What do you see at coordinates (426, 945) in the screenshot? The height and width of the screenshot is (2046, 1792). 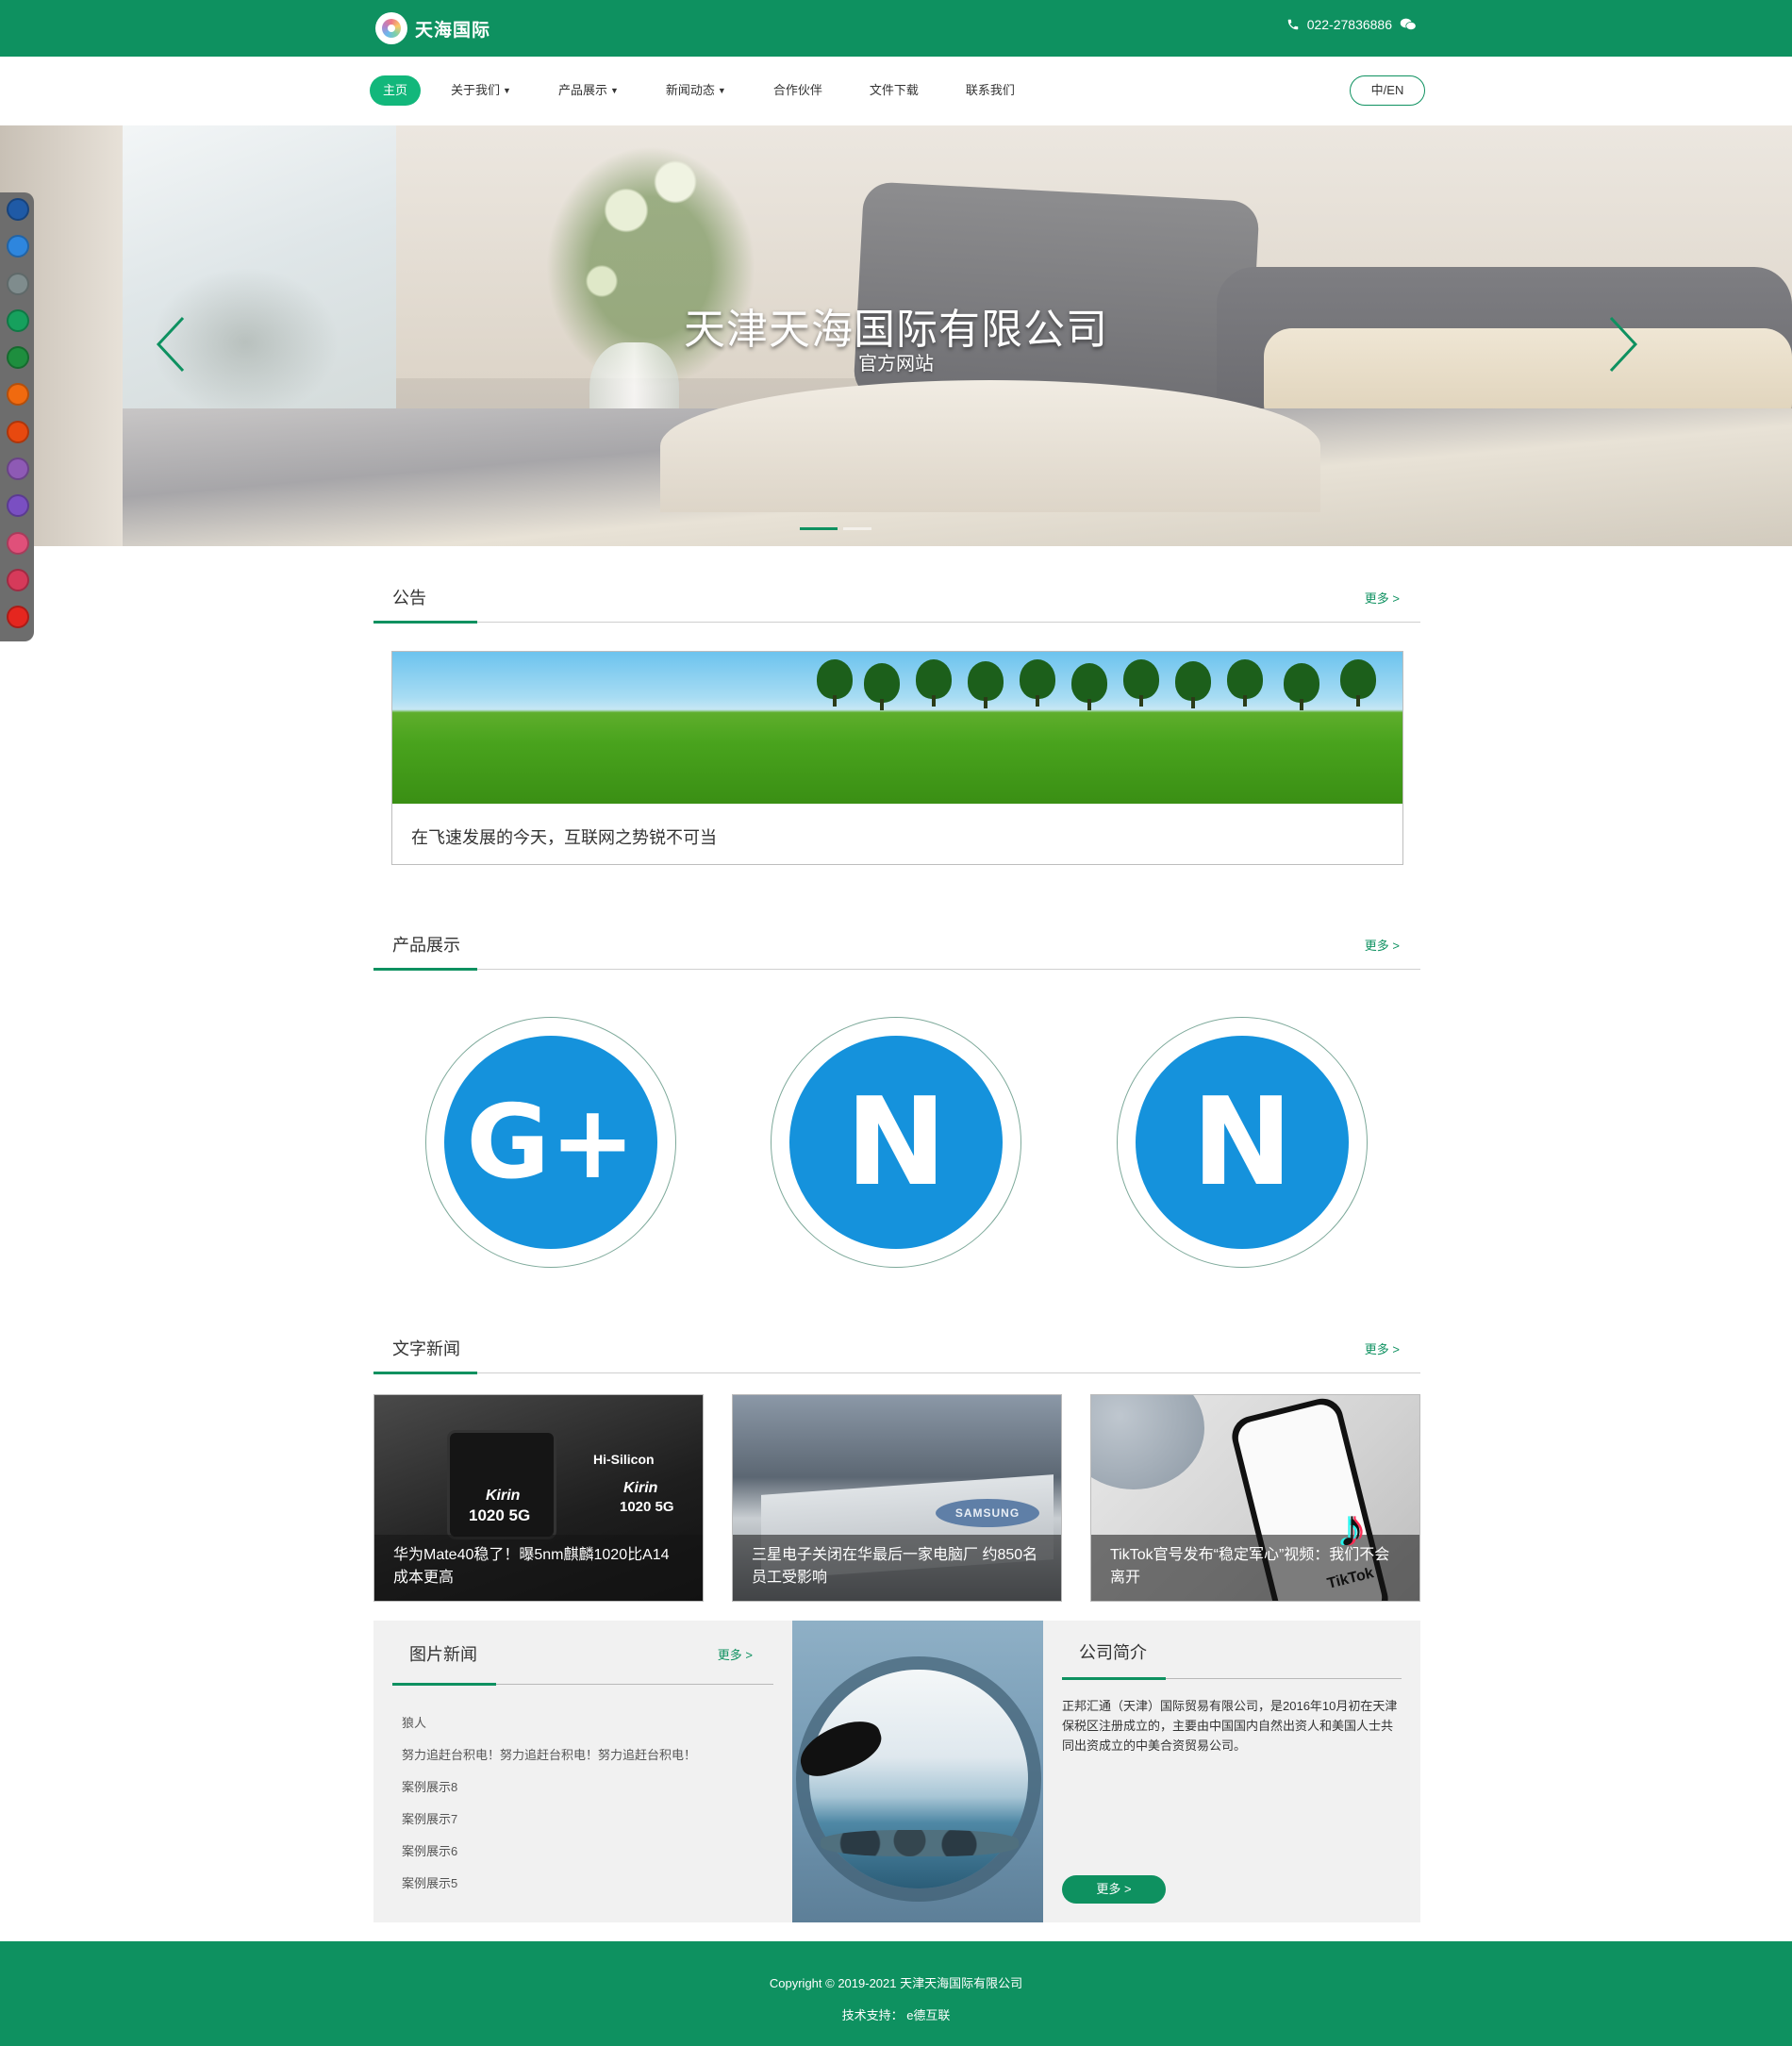 I see `section-title: 产品展示` at bounding box center [426, 945].